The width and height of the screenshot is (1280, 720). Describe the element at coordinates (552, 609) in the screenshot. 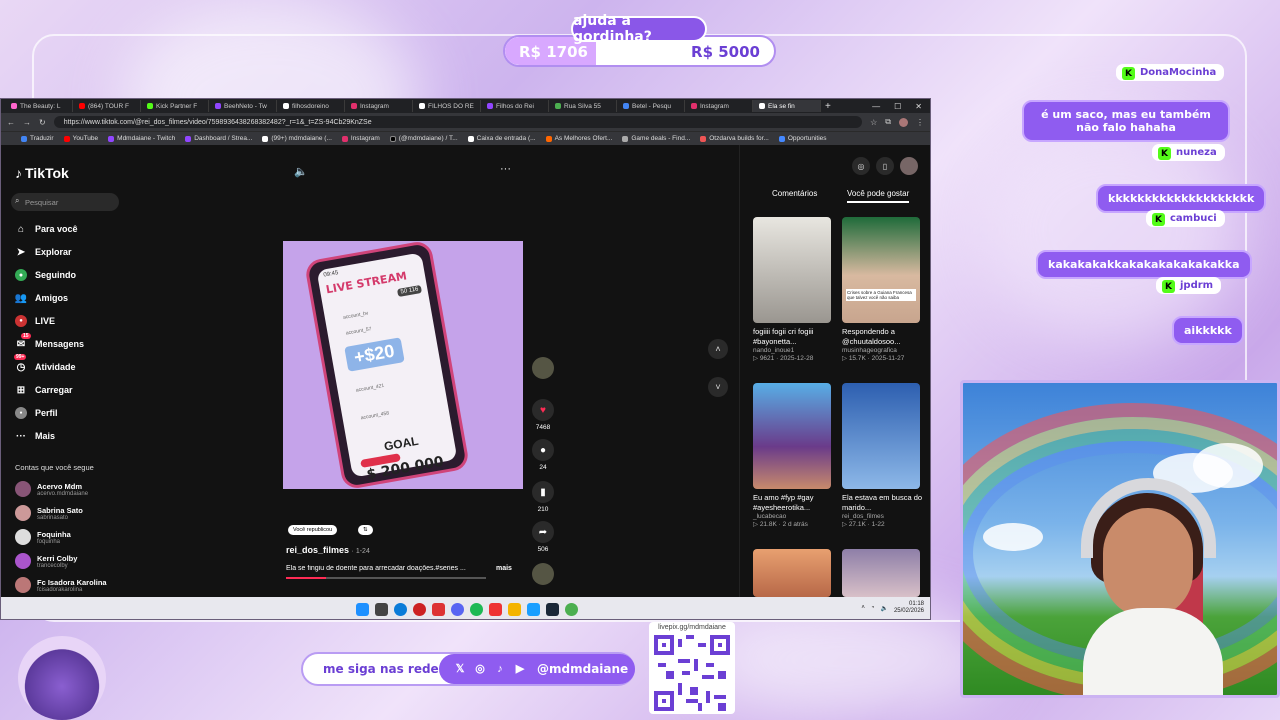

I see `steam-icon` at that location.